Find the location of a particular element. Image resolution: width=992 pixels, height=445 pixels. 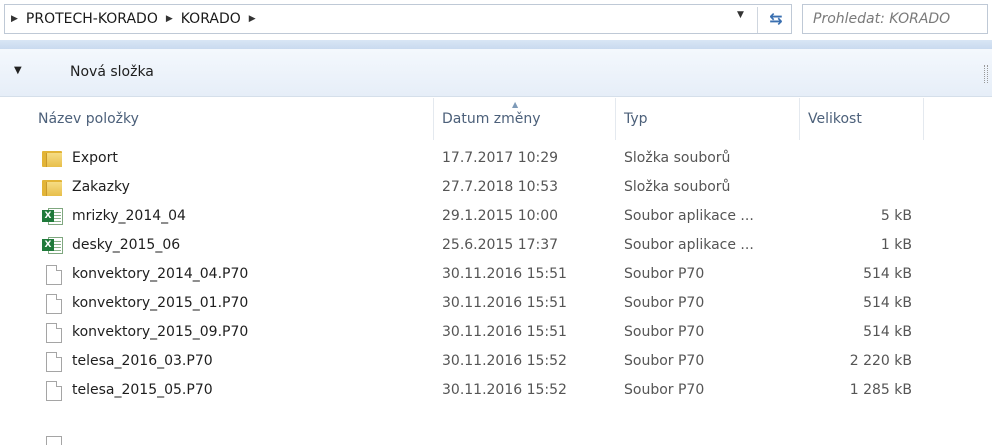

file-size: 1 285 kB is located at coordinates (880, 390).